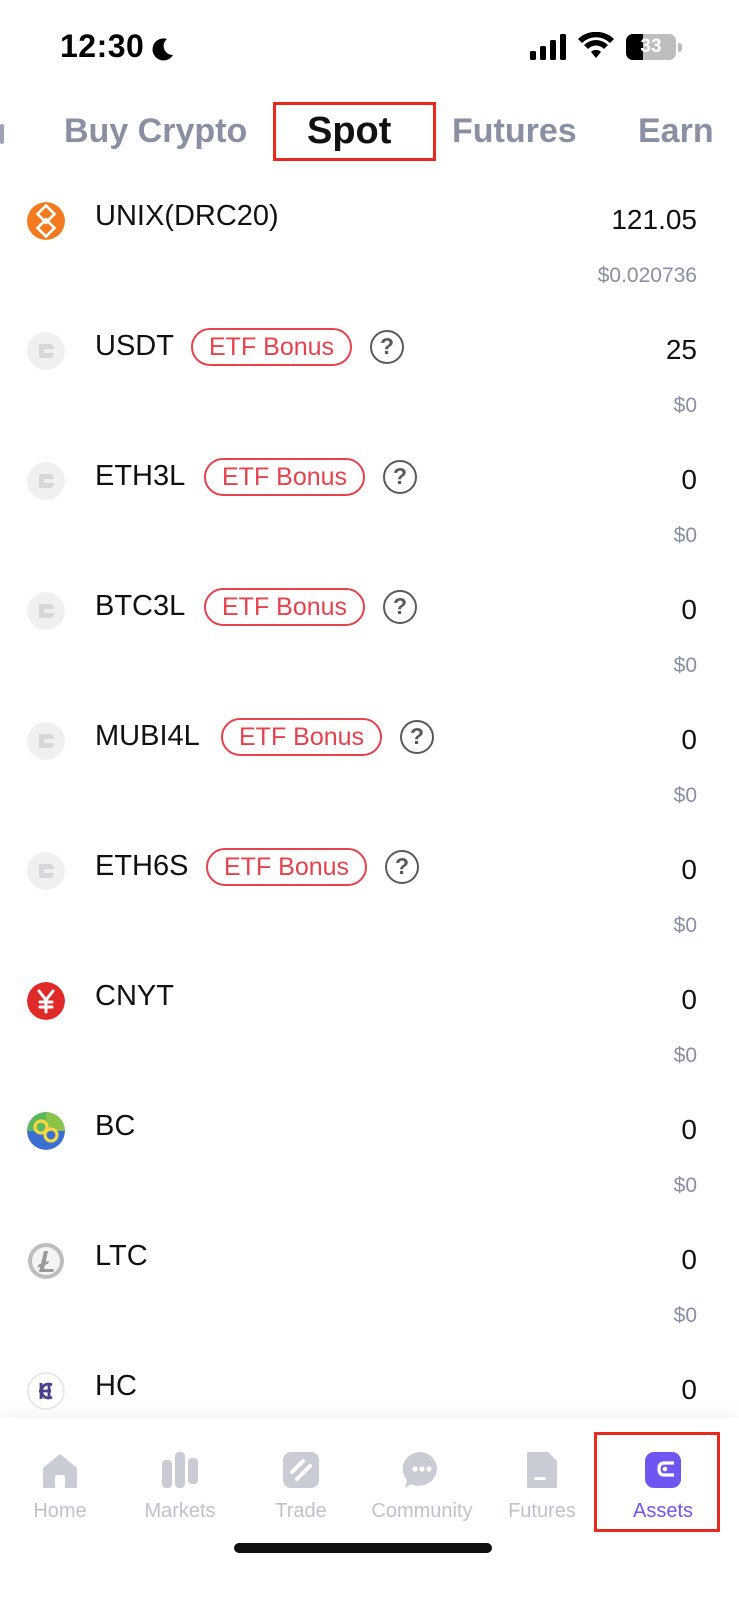 This screenshot has width=739, height=1600. What do you see at coordinates (369, 245) in the screenshot?
I see `asset-row-unix: UNIX(DRC20) 121.05 $0.020736` at bounding box center [369, 245].